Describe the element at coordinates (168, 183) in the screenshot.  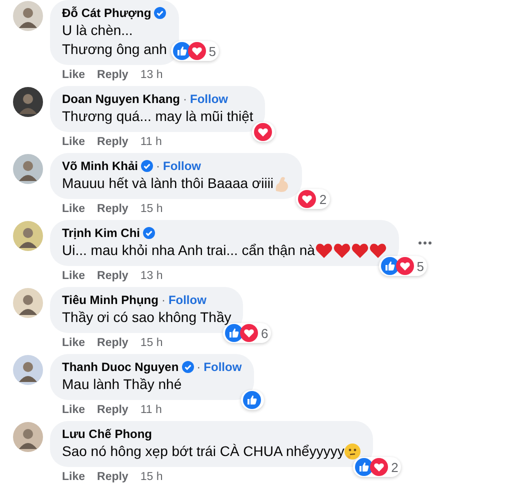
I see `comment-text: Mauuu hết và lành thôi Baaaa ơiiii` at that location.